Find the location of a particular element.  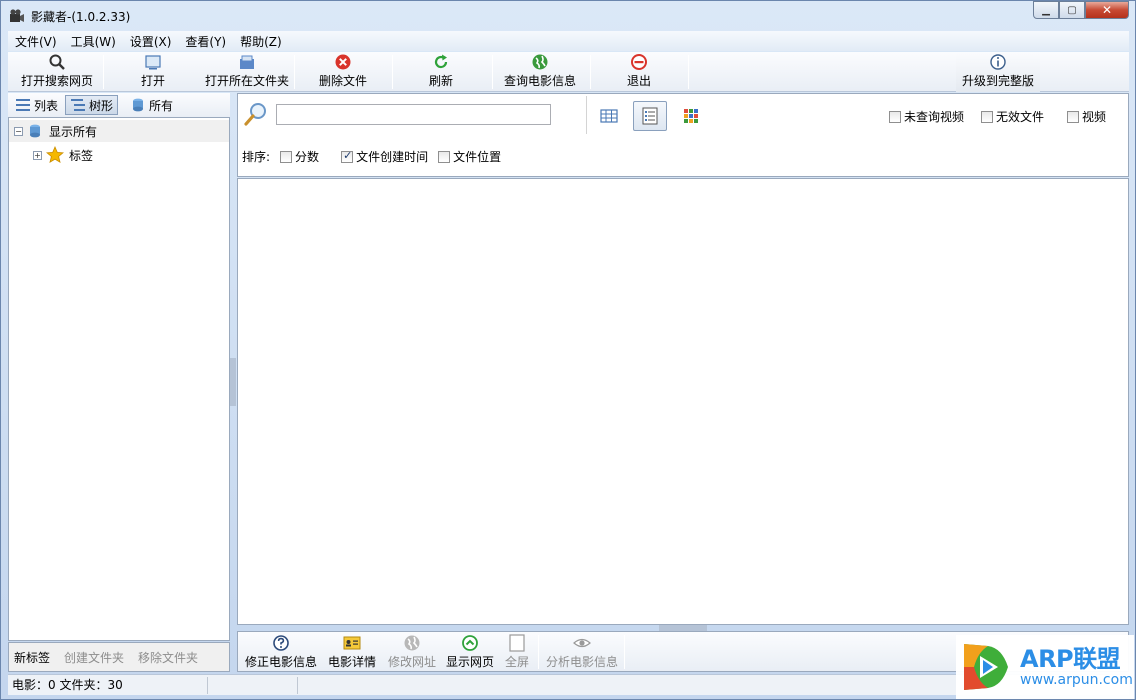

modify-url-button: 修改网址 is located at coordinates (412, 652).